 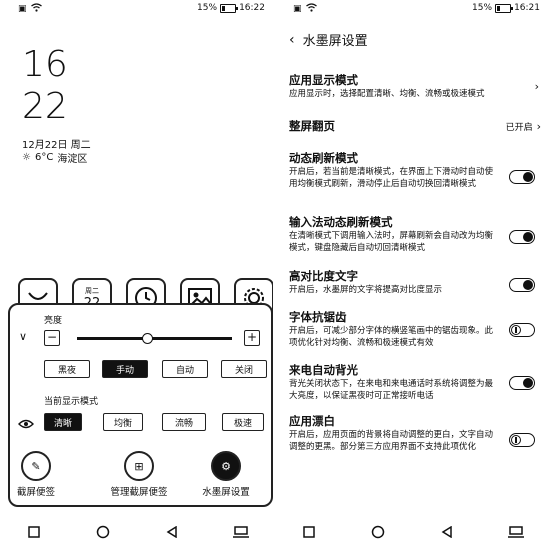 What do you see at coordinates (415, 86) in the screenshot?
I see `setting-app-display-mode: 应用显示模式 应用显示时，选择配置清晰、均衡、流畅或极速模式 ›` at bounding box center [415, 86].